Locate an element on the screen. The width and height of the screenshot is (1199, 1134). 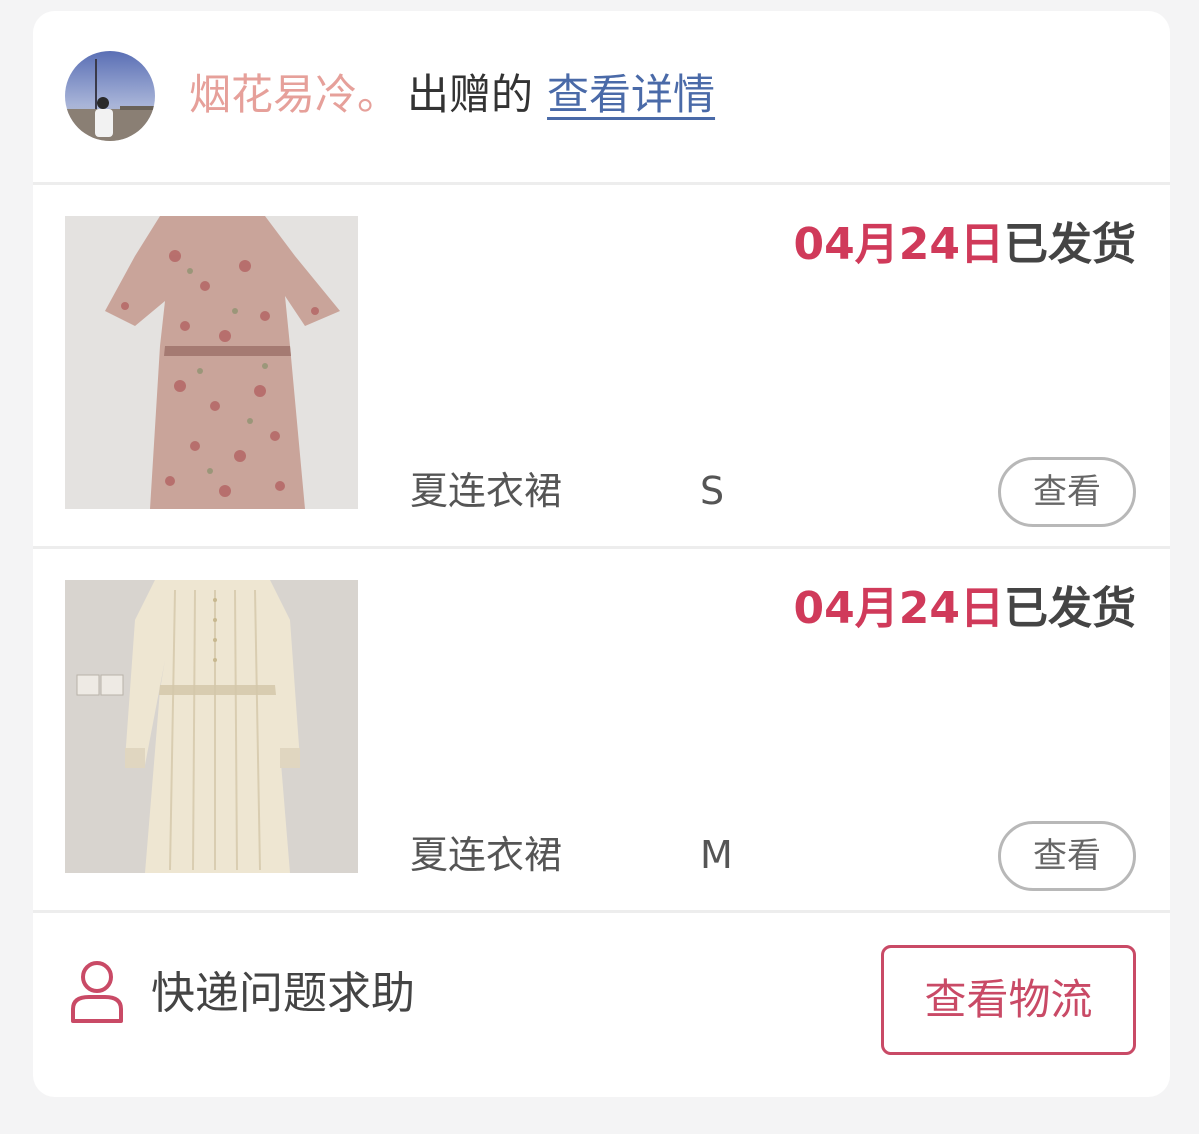
item-size: S is located at coordinates (712, 491).